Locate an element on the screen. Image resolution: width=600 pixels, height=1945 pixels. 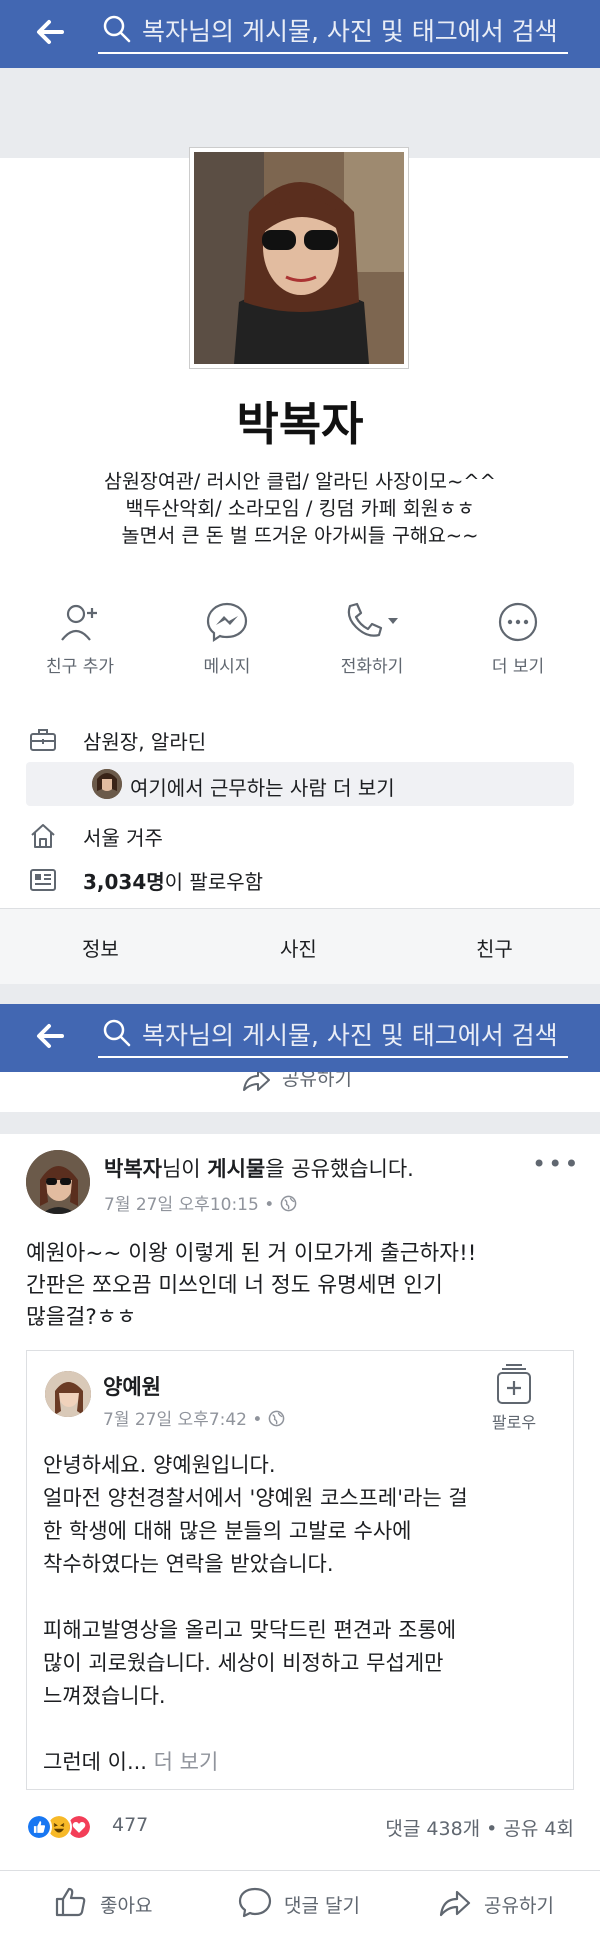
post-time: 7월 27일 오후10:15 • is located at coordinates (192, 1205).